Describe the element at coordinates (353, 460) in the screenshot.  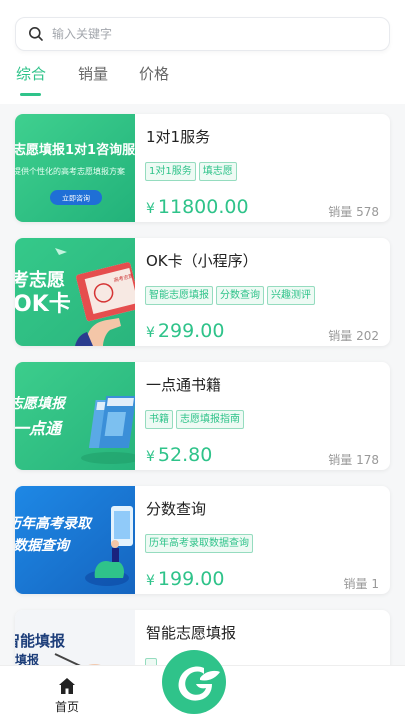
I see `sales-count: 销量 178` at that location.